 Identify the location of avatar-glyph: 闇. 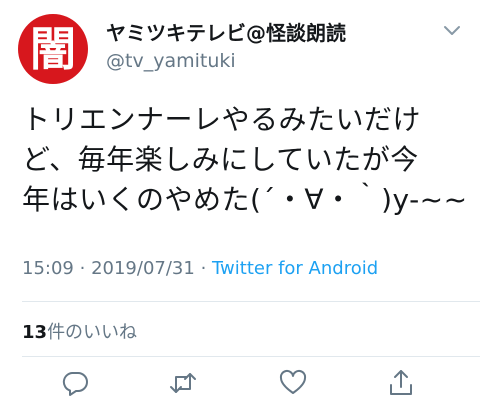
(53, 49).